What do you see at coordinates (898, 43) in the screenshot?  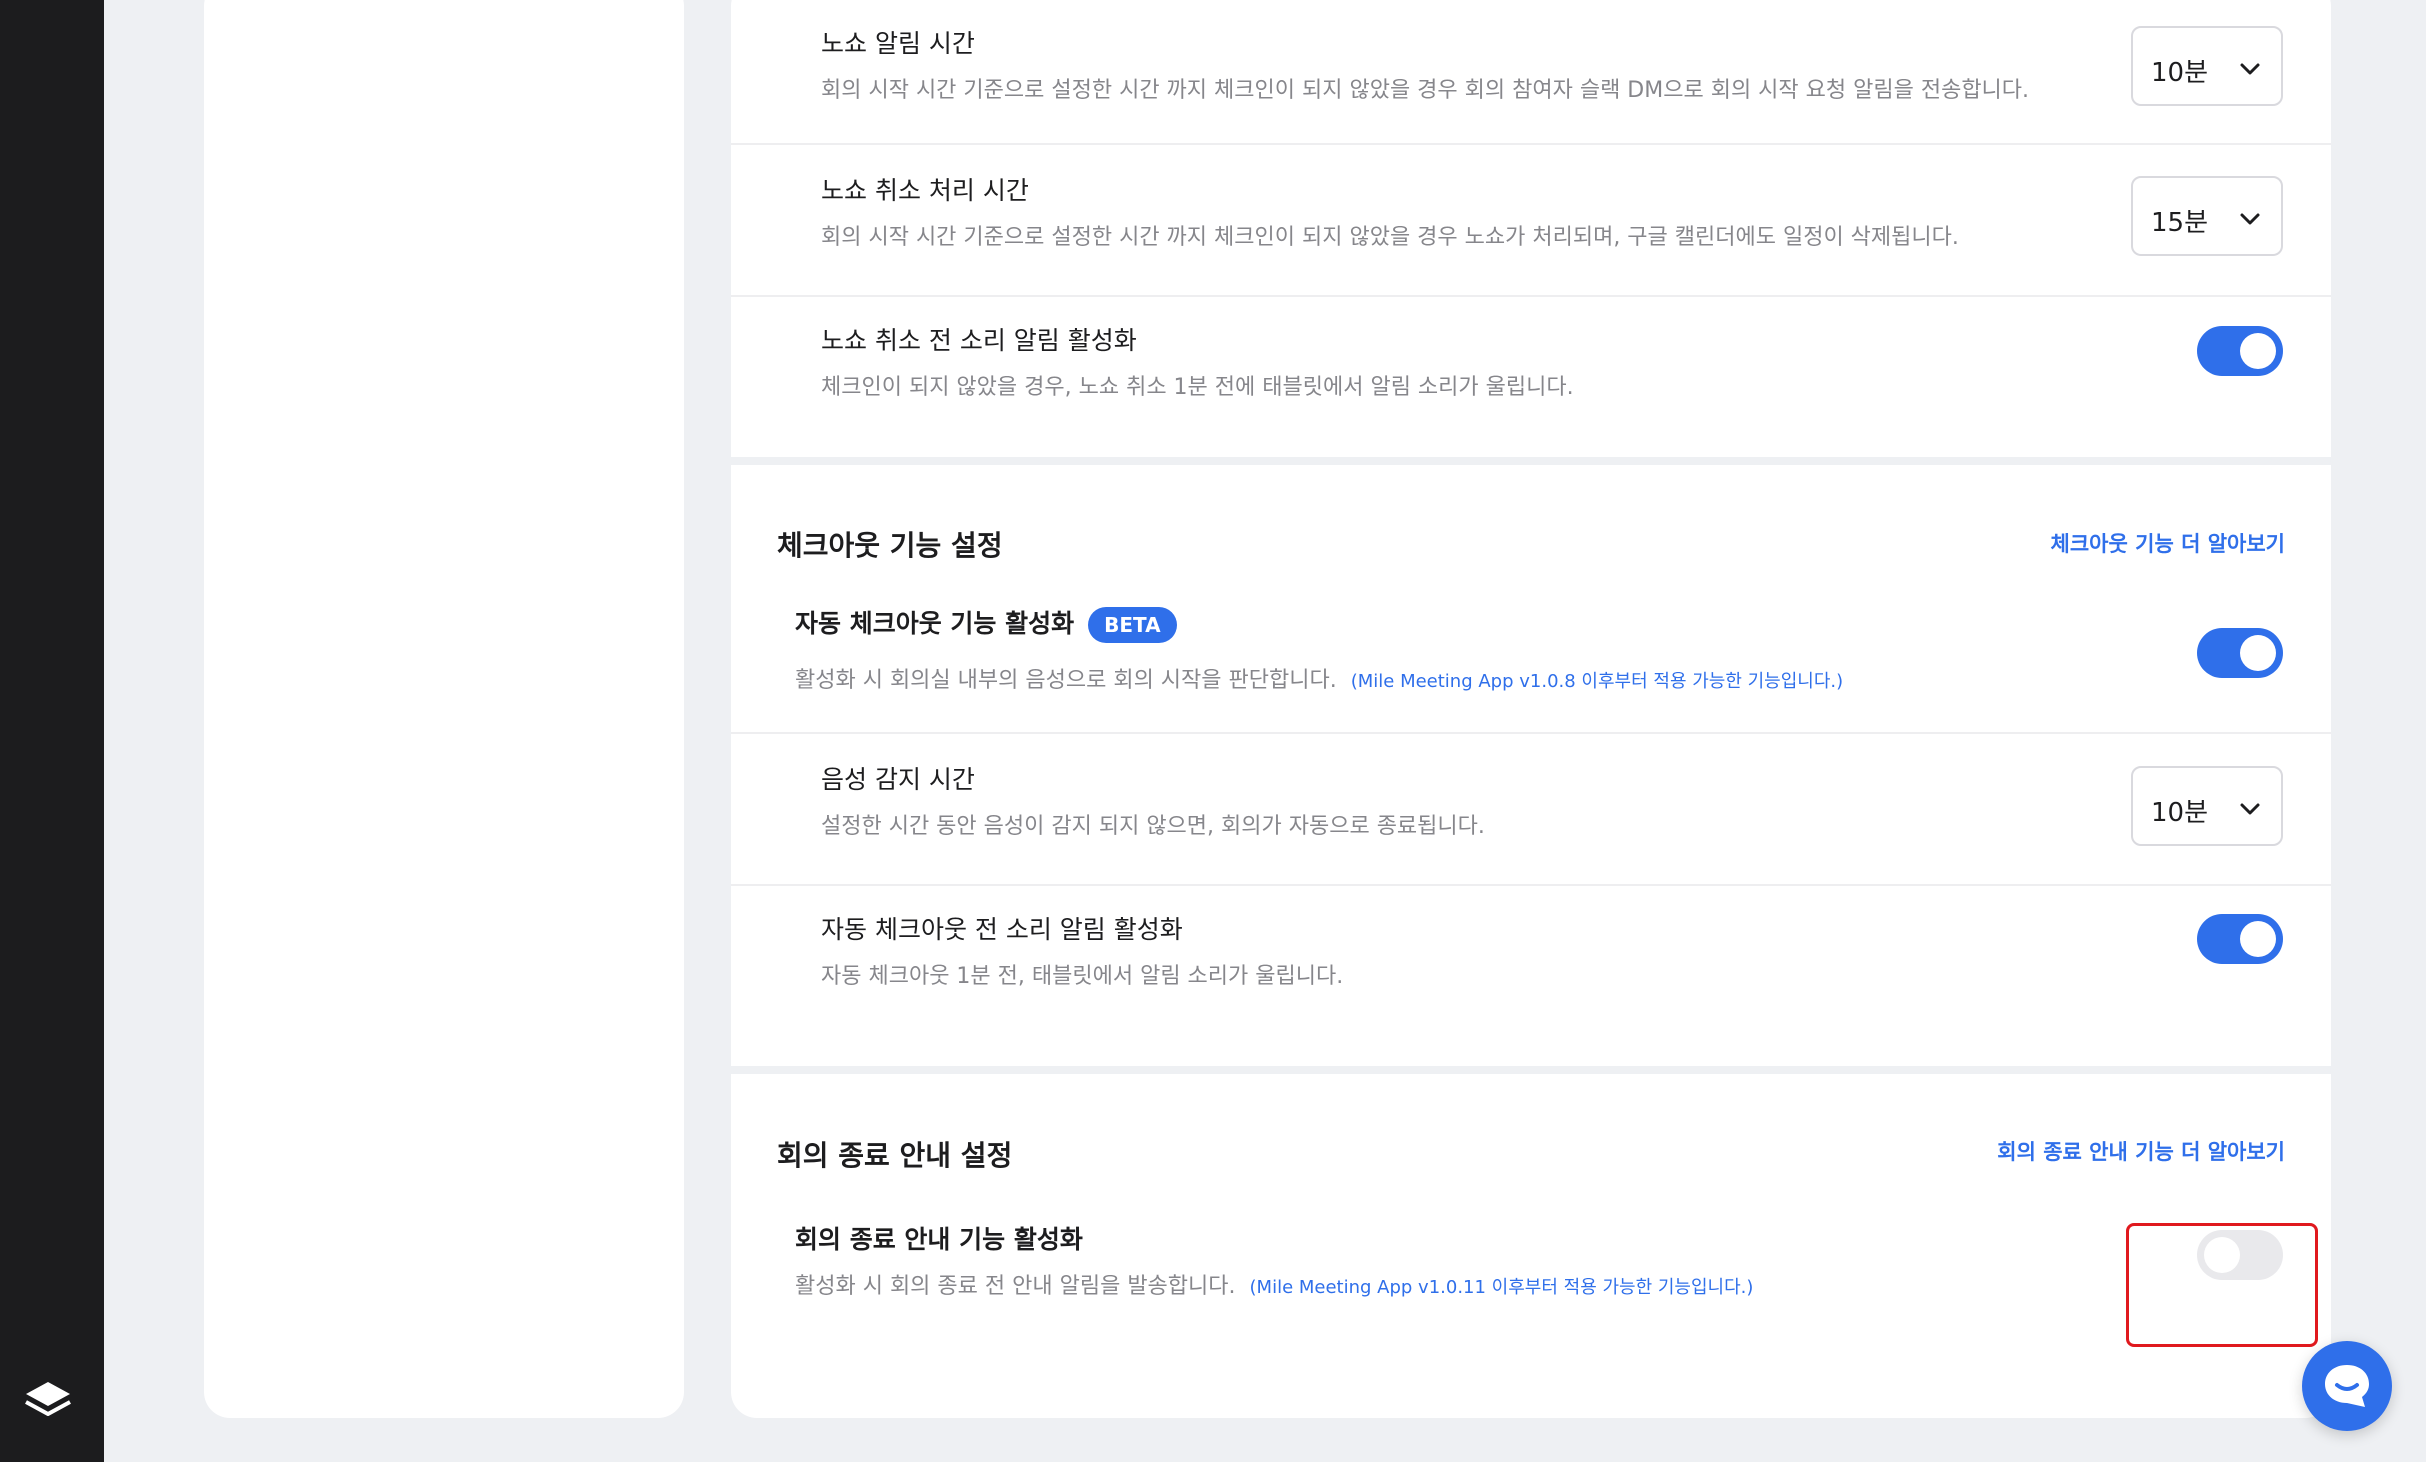 I see `noshow-alert-time-title: 노쇼 알림 시간` at bounding box center [898, 43].